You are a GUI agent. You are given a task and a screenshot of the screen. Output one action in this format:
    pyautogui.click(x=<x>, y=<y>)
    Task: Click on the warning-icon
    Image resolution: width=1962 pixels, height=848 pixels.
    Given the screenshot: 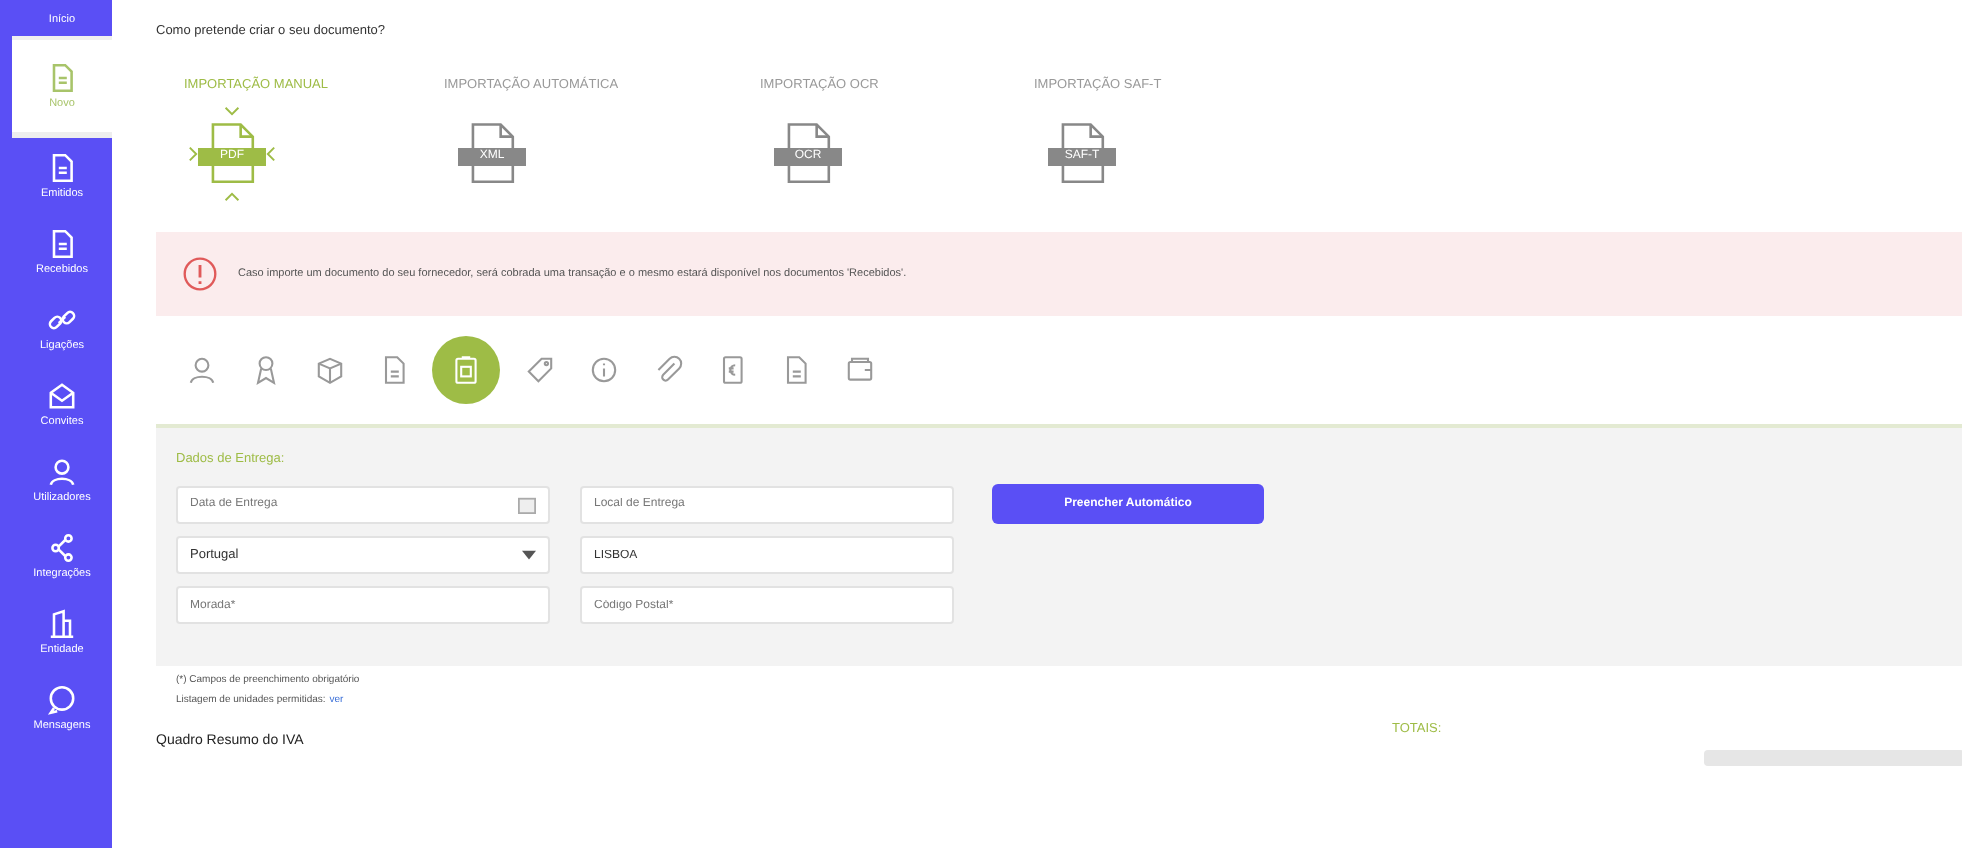 What is the action you would take?
    pyautogui.click(x=200, y=274)
    